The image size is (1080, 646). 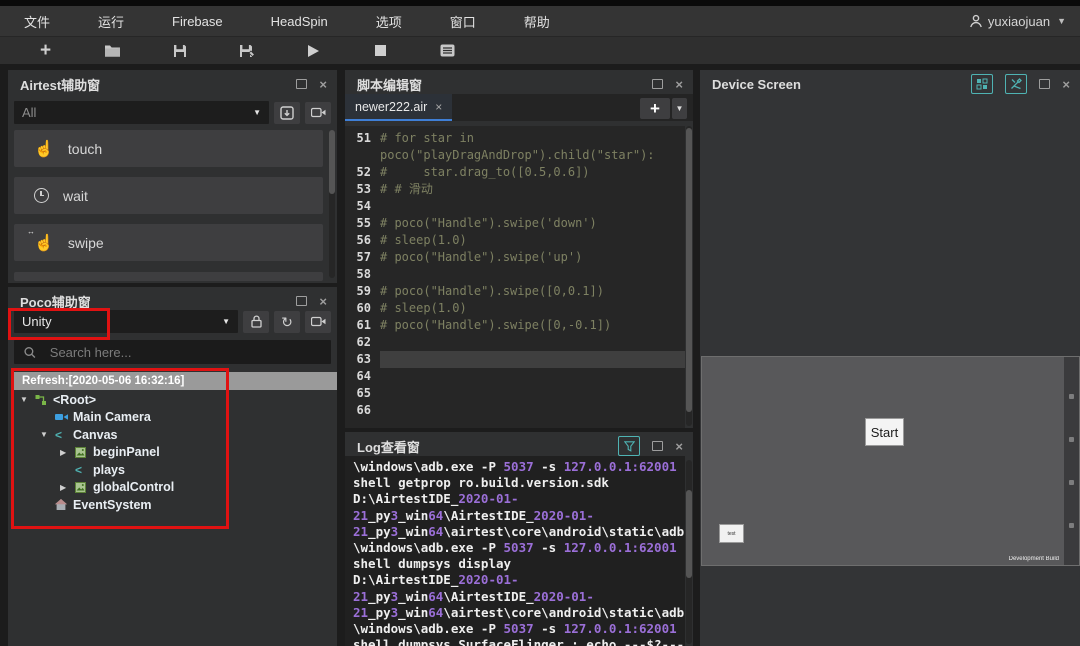 What do you see at coordinates (890, 461) in the screenshot?
I see `device-screen-view: Start test Development Build` at bounding box center [890, 461].